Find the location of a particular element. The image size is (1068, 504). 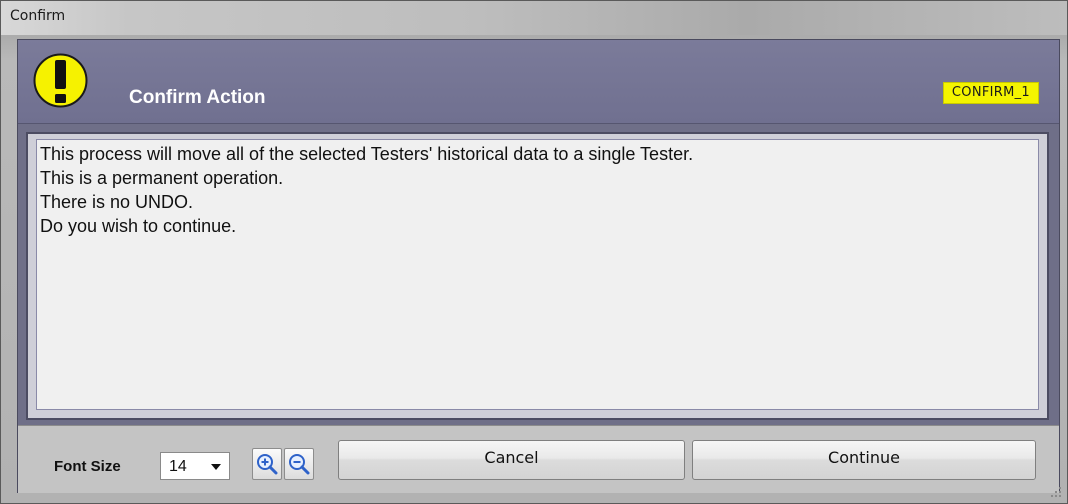

resize-grip-icon is located at coordinates (1055, 491).